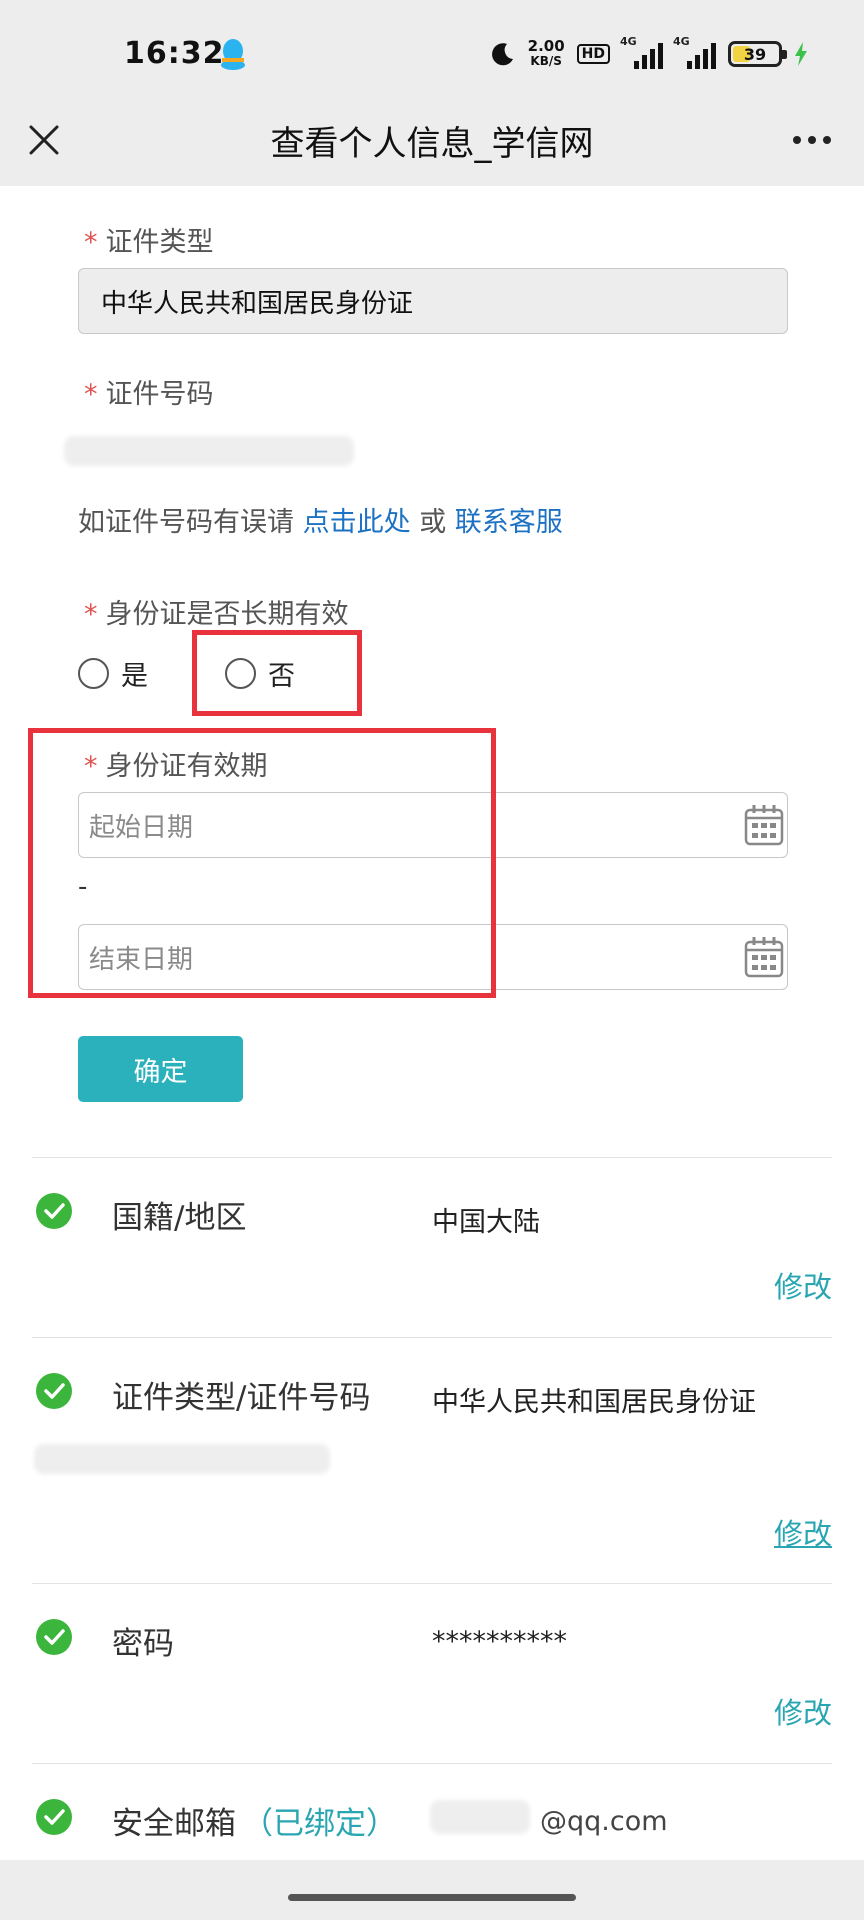  Describe the element at coordinates (143, 1644) in the screenshot. I see `password-label: 密码` at that location.